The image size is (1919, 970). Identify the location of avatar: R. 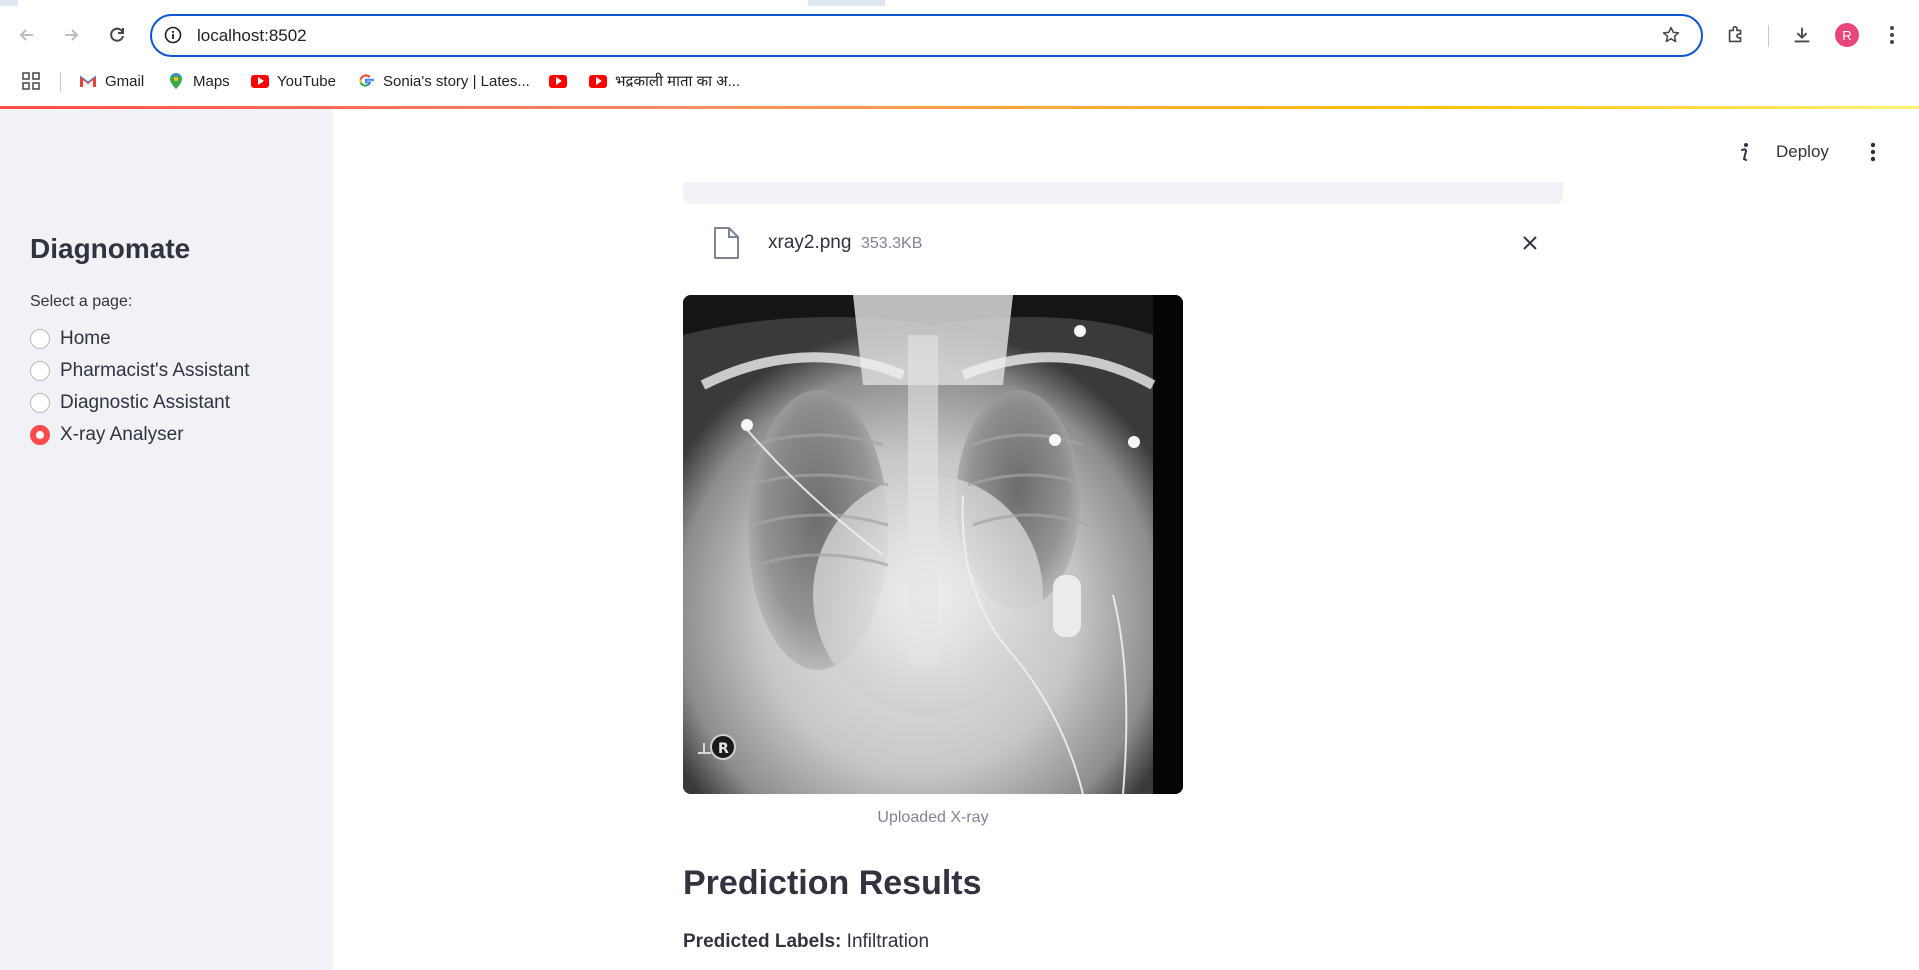
(1847, 35).